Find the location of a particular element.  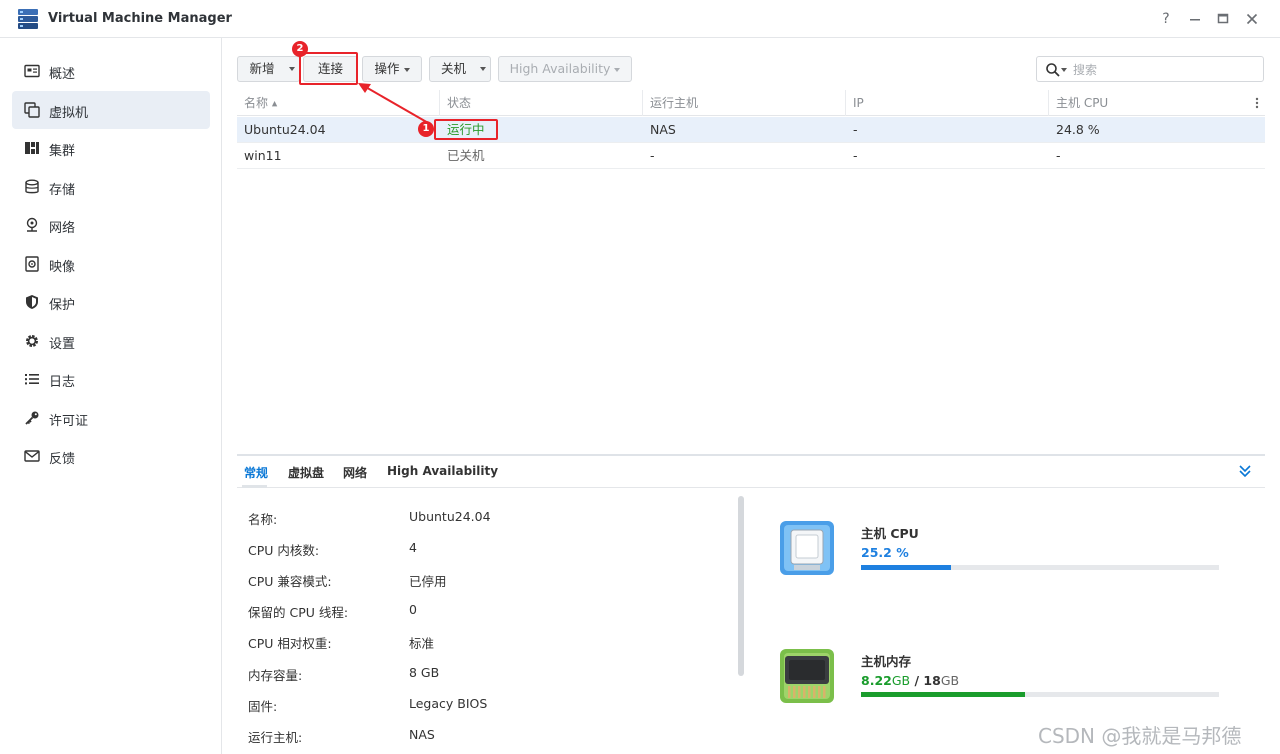

cell-cpu: 24.8 % is located at coordinates (1078, 129).